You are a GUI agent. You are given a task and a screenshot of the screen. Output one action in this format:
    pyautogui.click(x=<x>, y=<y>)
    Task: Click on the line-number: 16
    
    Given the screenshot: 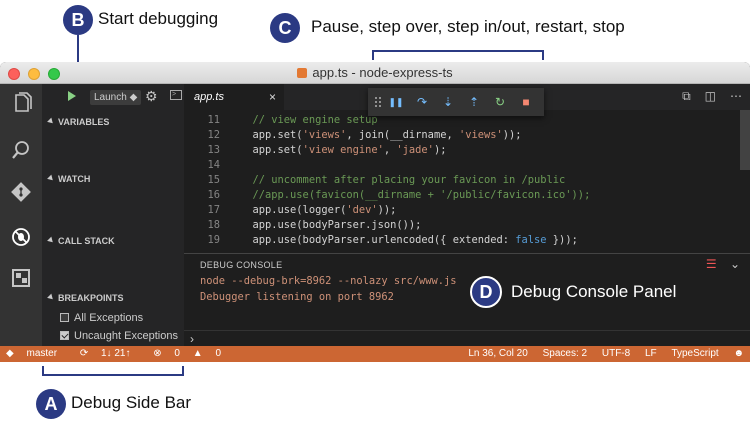 What is the action you would take?
    pyautogui.click(x=213, y=195)
    